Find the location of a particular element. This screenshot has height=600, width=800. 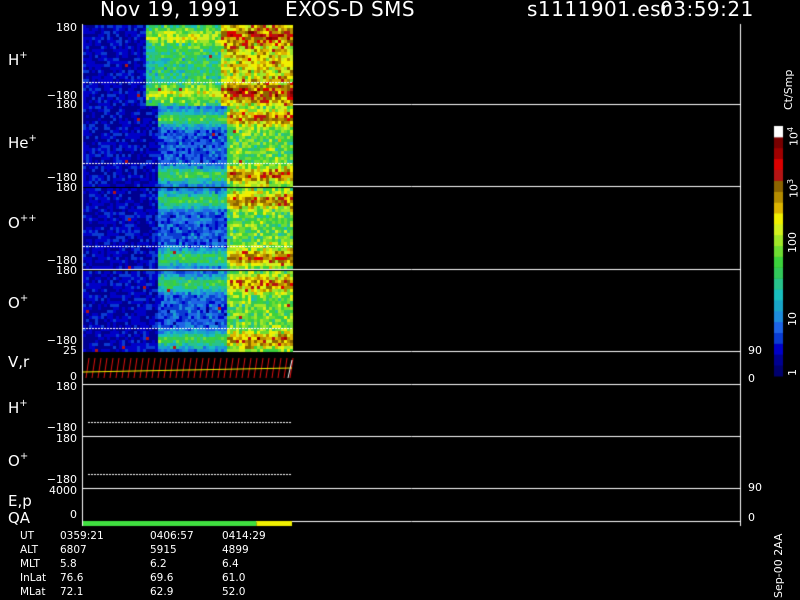

file-name: s1111901.esr is located at coordinates (598, 10).